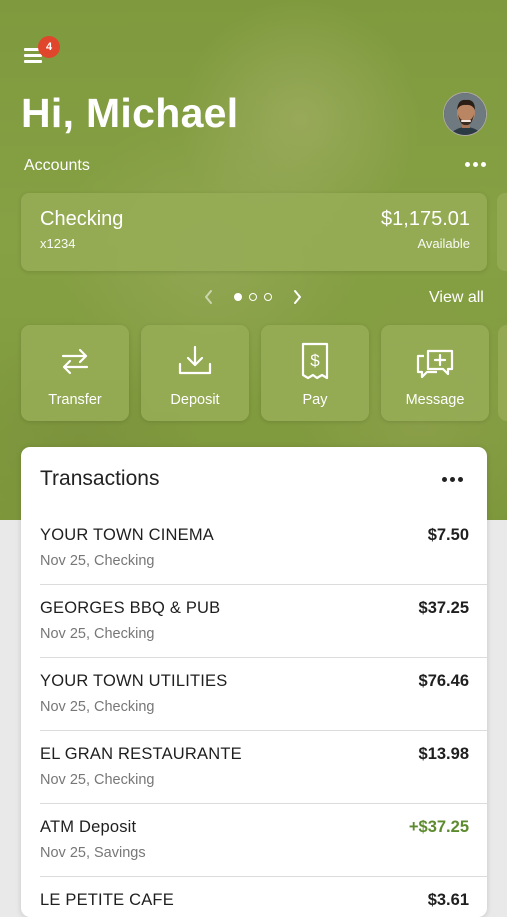 This screenshot has height=917, width=507. What do you see at coordinates (209, 297) in the screenshot?
I see `chevron-left-icon` at bounding box center [209, 297].